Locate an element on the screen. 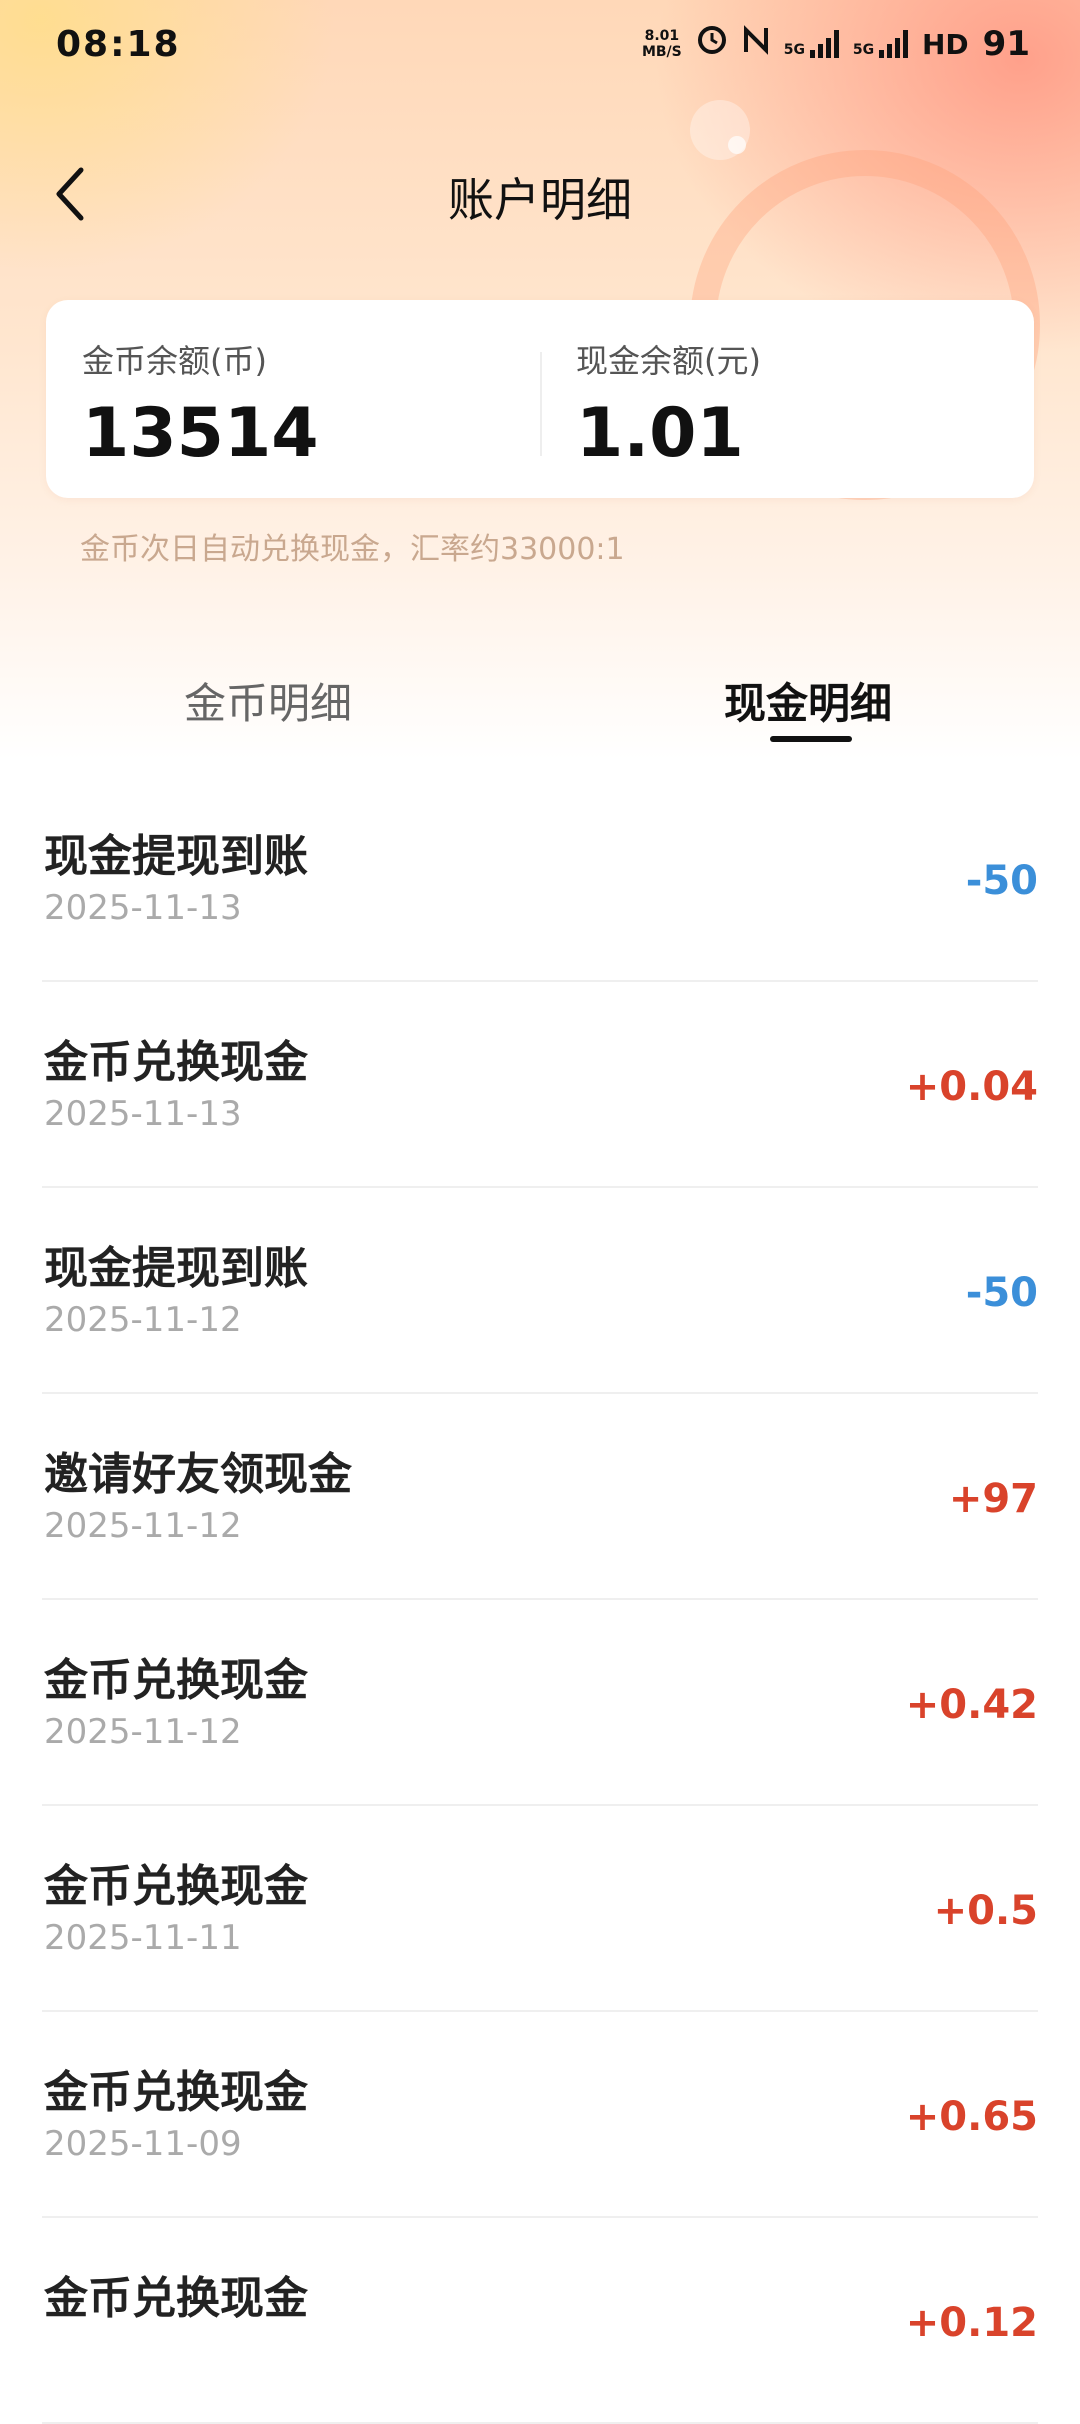 The width and height of the screenshot is (1080, 2424). list-item: 现金提现到账 2025-11-13 -50 is located at coordinates (540, 879).